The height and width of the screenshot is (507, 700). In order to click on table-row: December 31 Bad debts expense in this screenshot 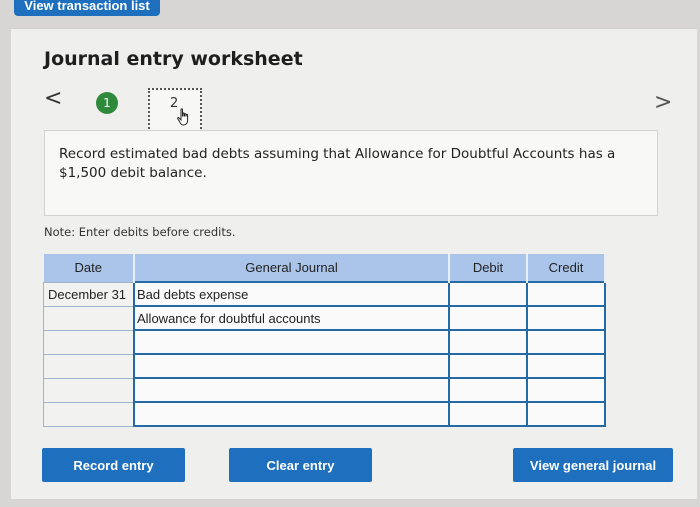, I will do `click(324, 294)`.